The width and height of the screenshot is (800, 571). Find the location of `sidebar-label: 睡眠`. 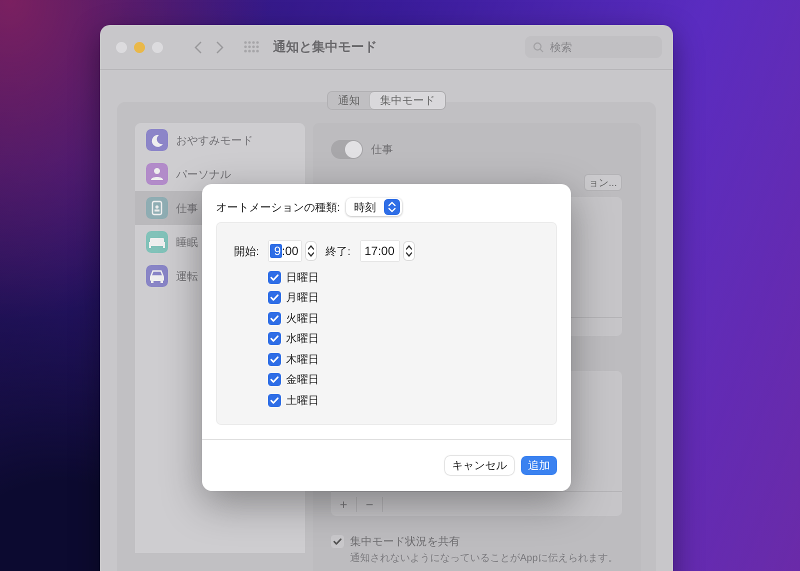

sidebar-label: 睡眠 is located at coordinates (187, 243).